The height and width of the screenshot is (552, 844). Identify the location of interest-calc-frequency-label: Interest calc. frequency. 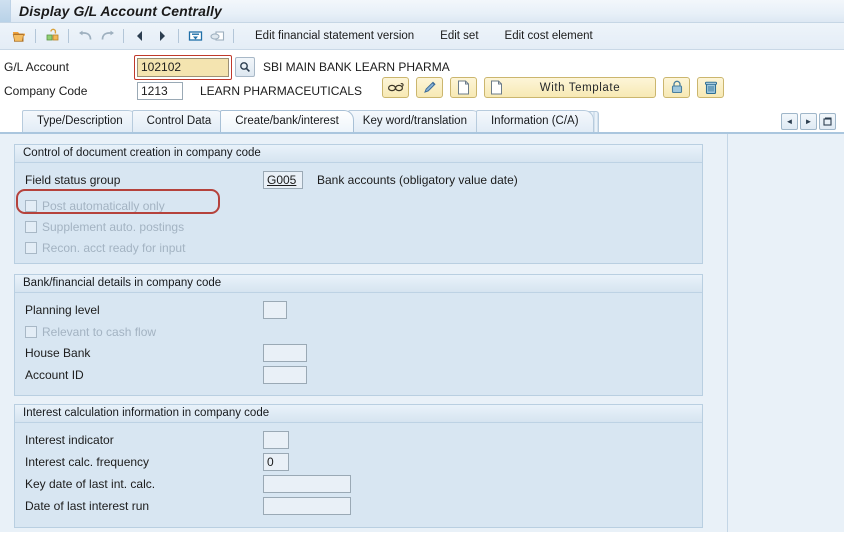
(87, 462).